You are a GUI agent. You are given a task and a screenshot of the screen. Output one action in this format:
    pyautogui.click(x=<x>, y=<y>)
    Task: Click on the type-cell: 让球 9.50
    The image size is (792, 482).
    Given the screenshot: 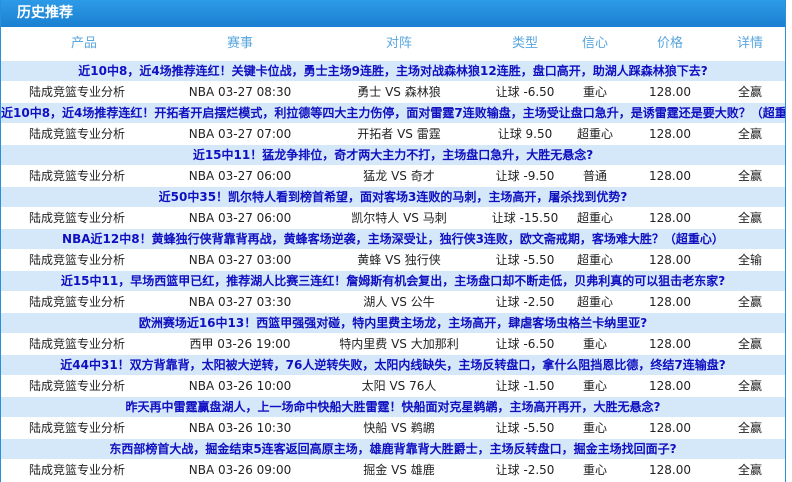 What is the action you would take?
    pyautogui.click(x=525, y=134)
    